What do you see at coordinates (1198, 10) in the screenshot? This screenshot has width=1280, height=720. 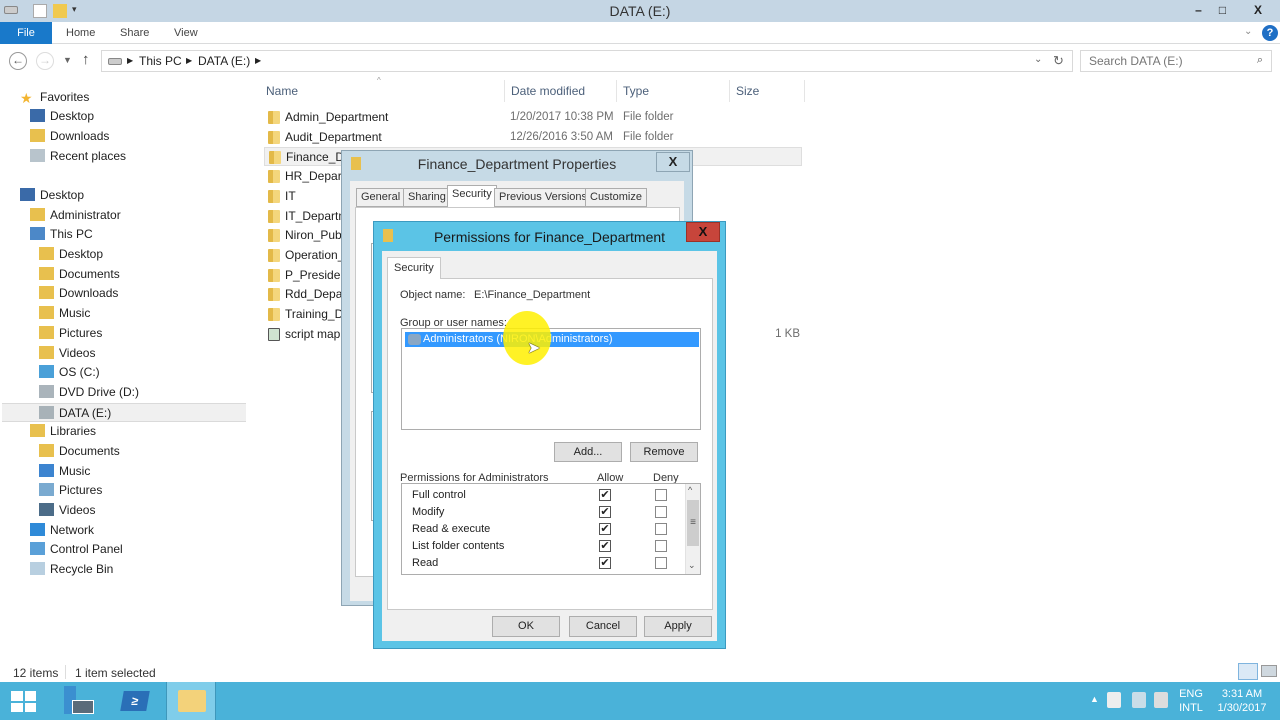 I see `minimize-button: –` at bounding box center [1198, 10].